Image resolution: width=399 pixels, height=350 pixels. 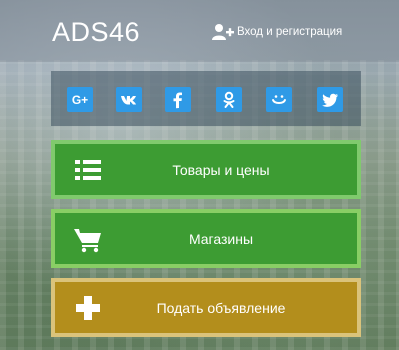 I want to click on odnoklassniki-button, so click(x=229, y=99).